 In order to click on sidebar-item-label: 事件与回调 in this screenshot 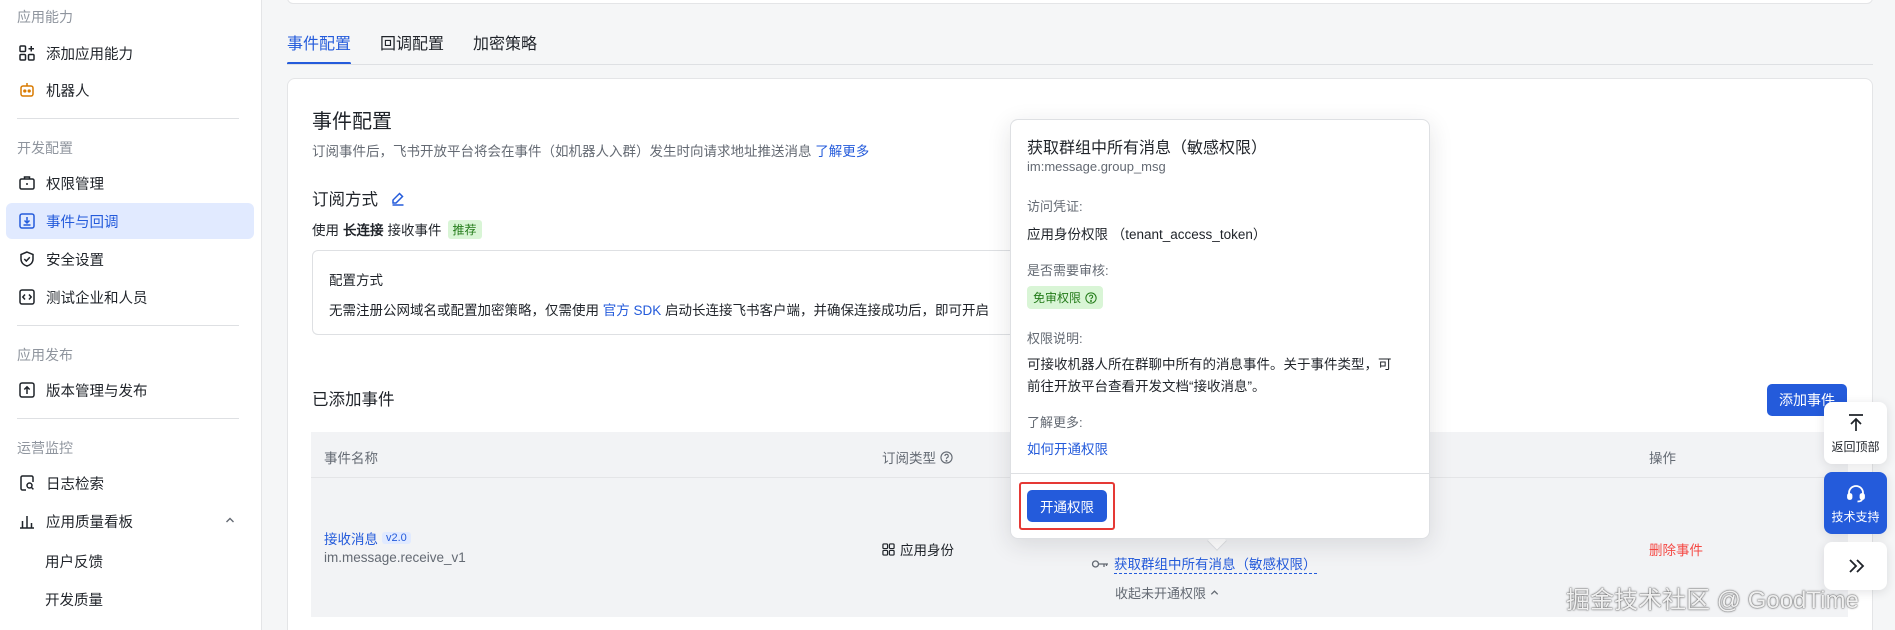, I will do `click(82, 222)`.